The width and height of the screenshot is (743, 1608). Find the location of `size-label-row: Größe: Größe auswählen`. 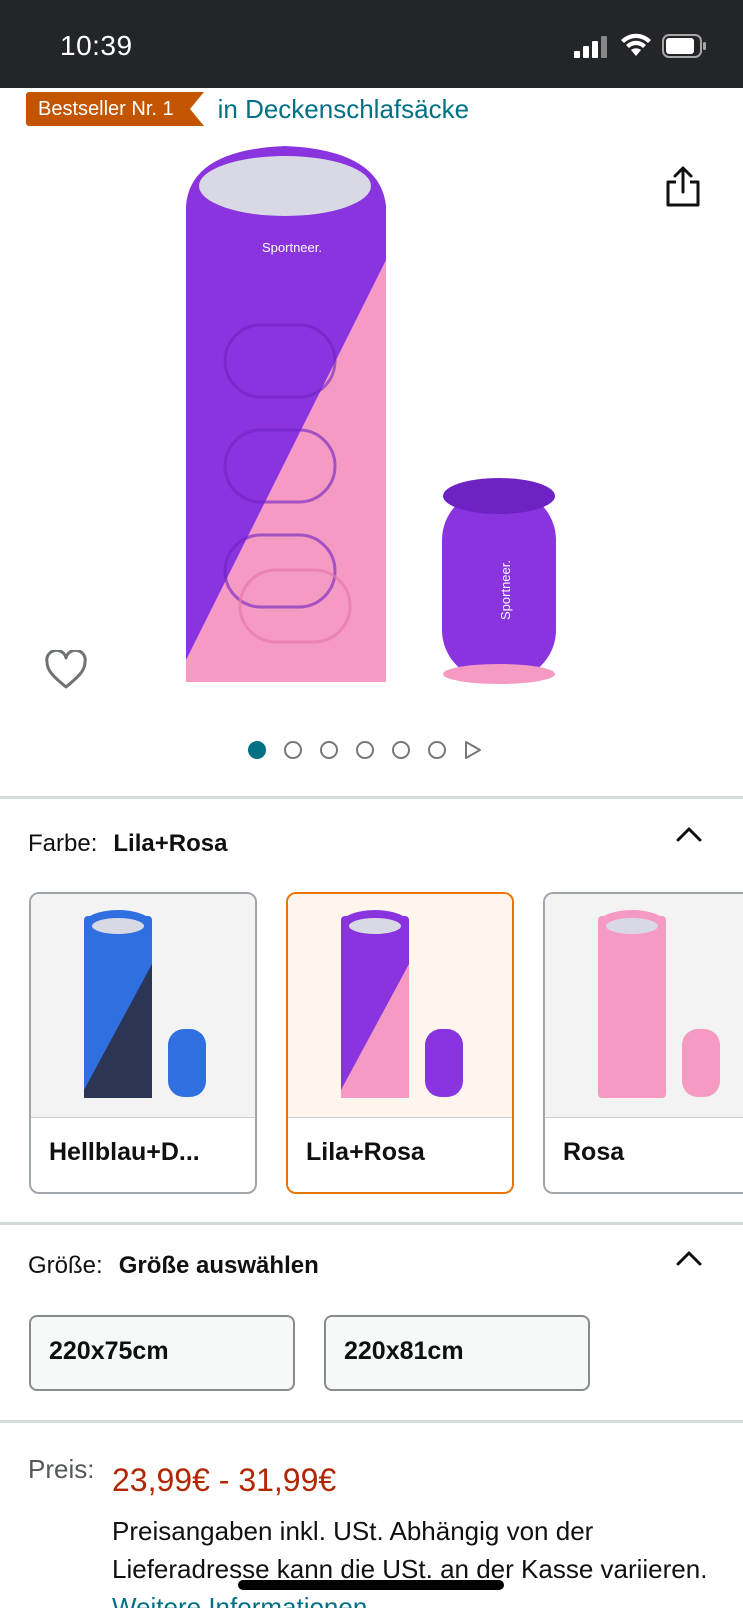

size-label-row: Größe: Größe auswählen is located at coordinates (173, 1266).